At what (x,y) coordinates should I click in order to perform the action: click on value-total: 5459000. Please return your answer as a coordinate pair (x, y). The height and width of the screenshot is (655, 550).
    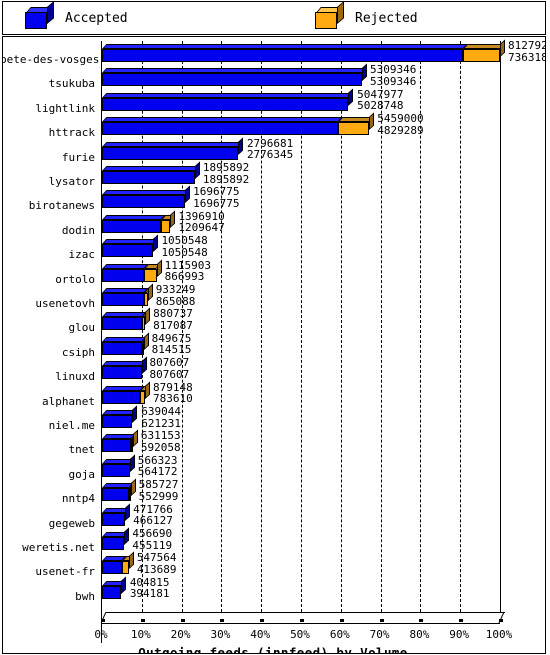
    Looking at the image, I should click on (400, 119).